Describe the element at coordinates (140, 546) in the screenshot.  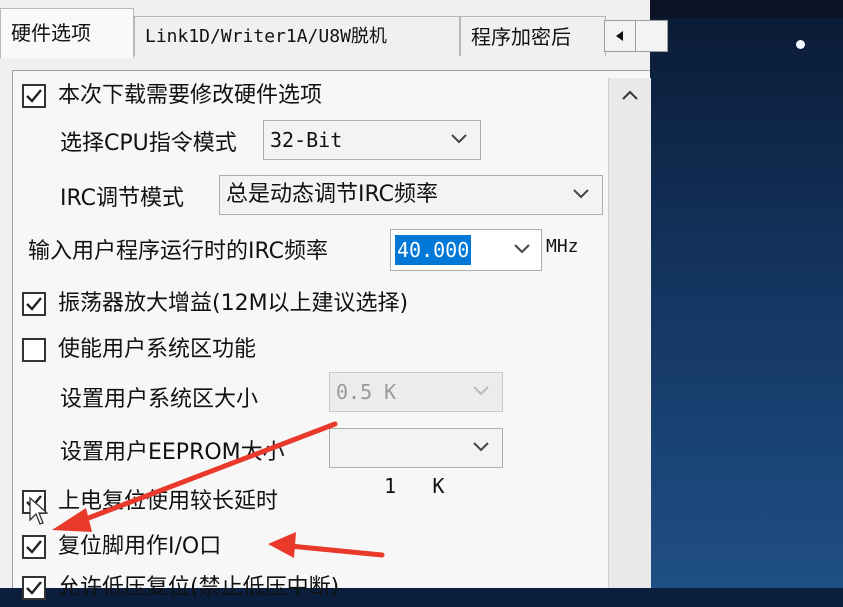
I see `reset-pin-io-label: 复位脚用作I/O口` at that location.